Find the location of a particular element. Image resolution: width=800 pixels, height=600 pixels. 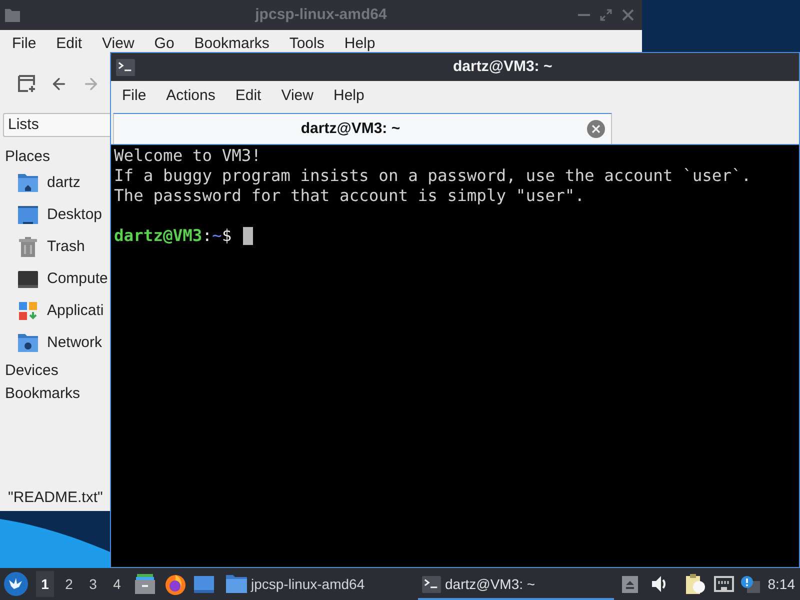

task-button: dartz@VM3: ~ is located at coordinates (516, 585).